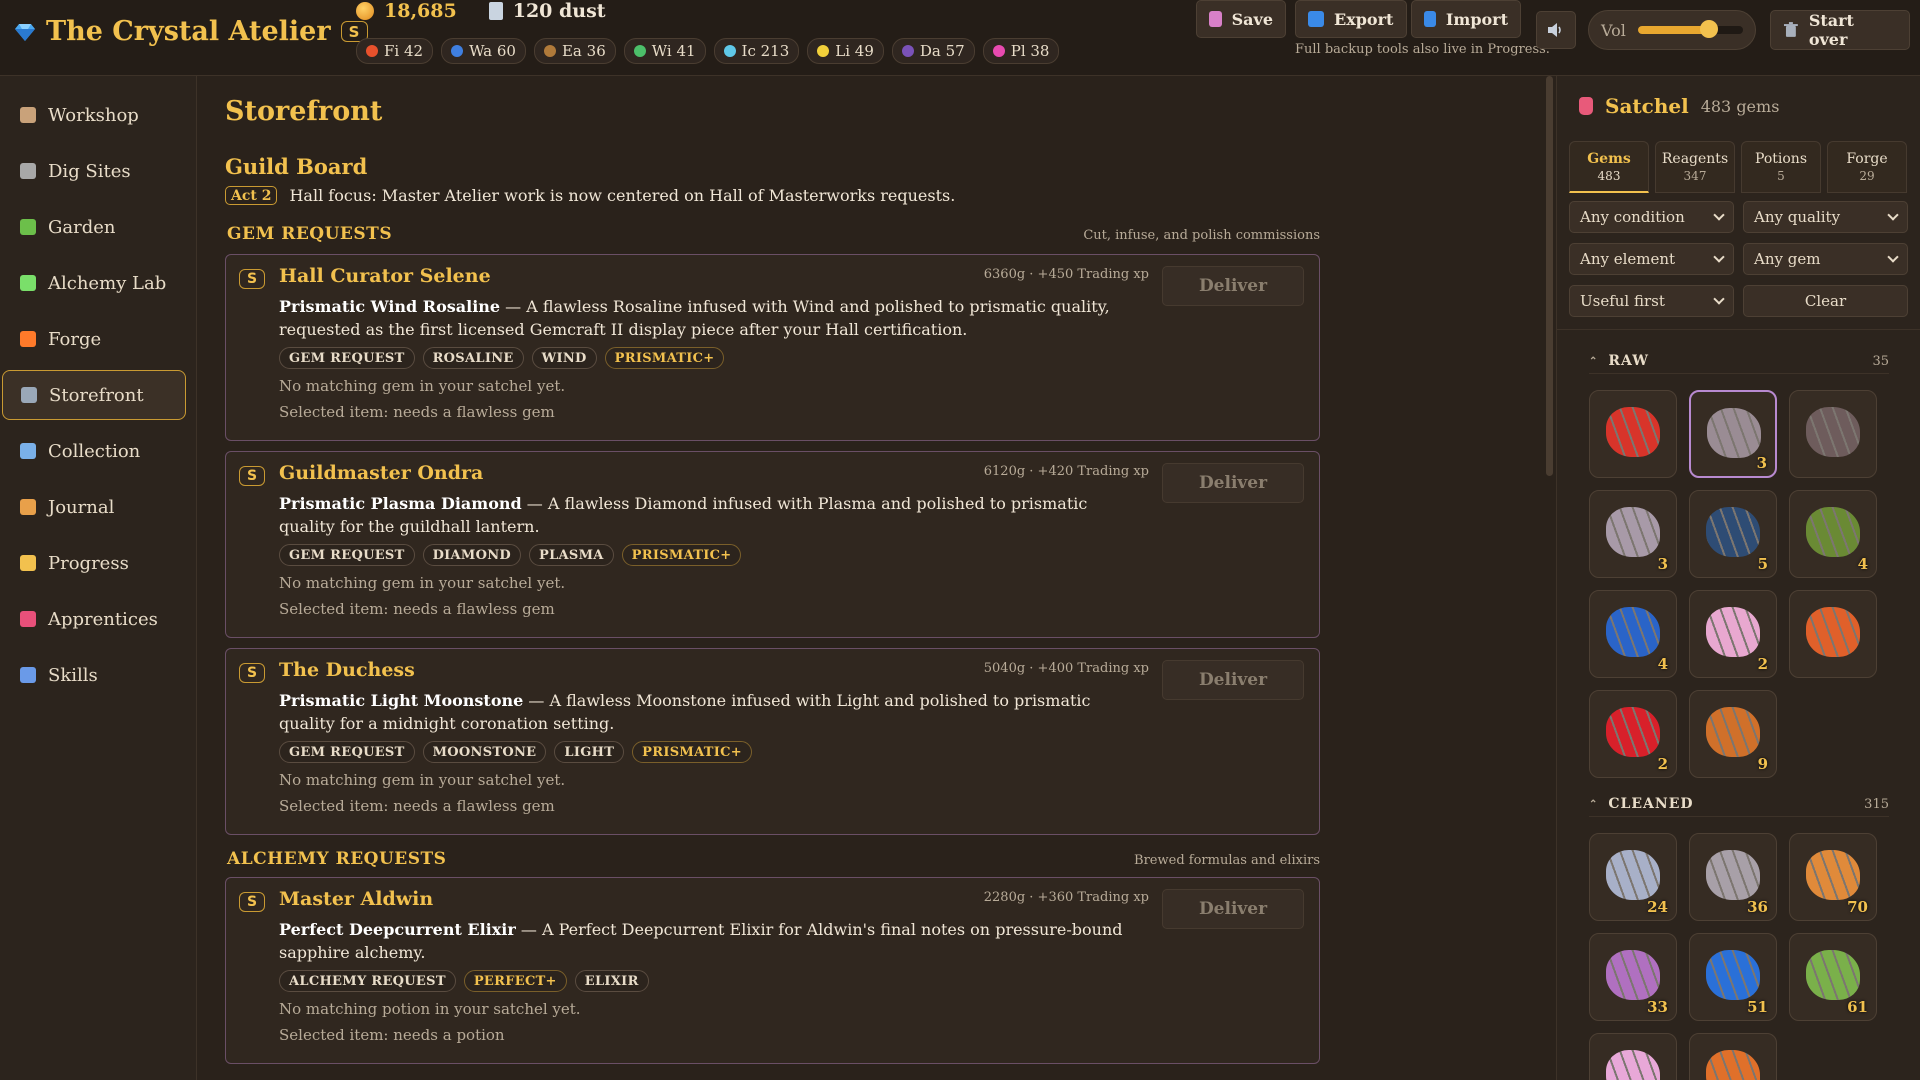 Image resolution: width=1920 pixels, height=1080 pixels. I want to click on import-button: Import, so click(1466, 19).